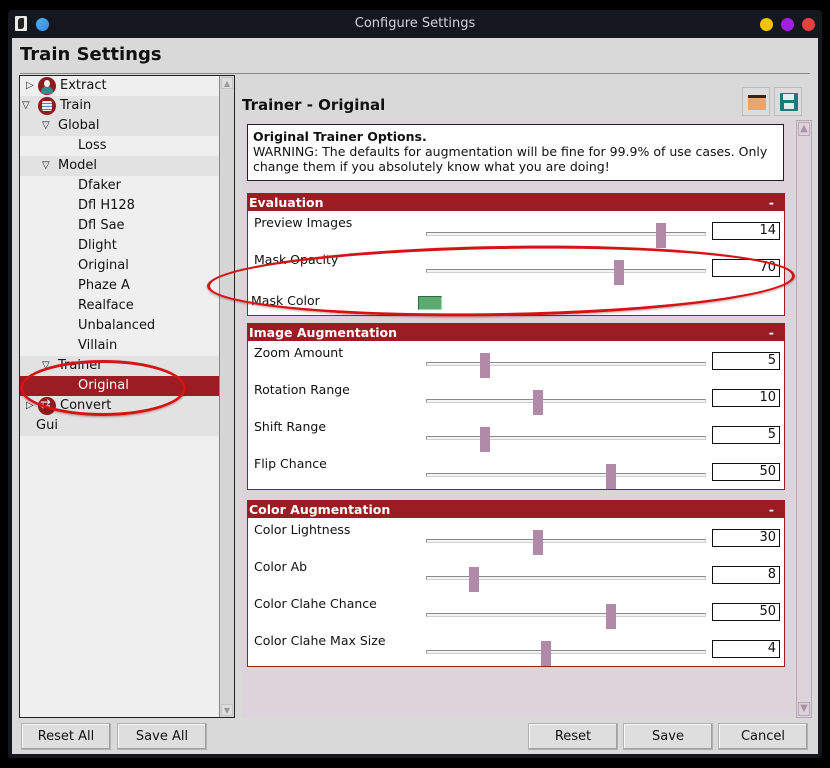 The image size is (830, 768). What do you see at coordinates (516, 300) in the screenshot?
I see `option-mask-color: Mask Color` at bounding box center [516, 300].